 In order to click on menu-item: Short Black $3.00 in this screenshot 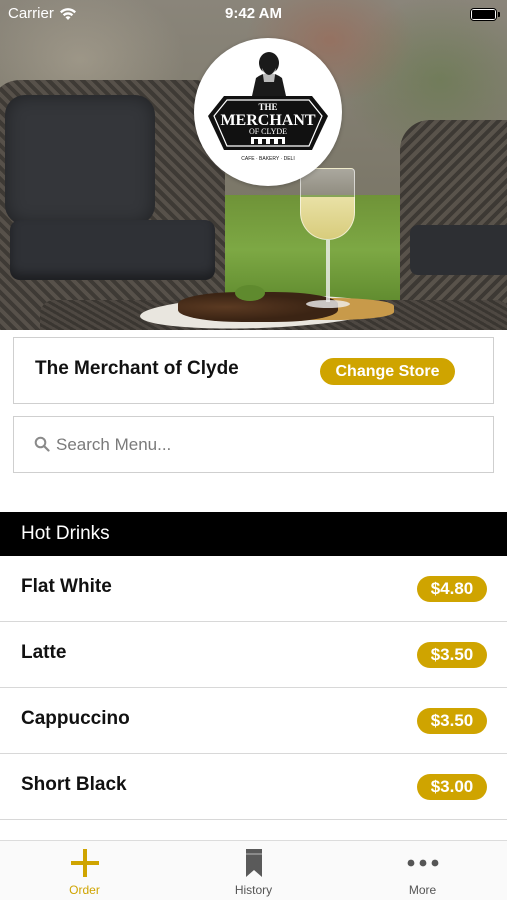, I will do `click(253, 787)`.